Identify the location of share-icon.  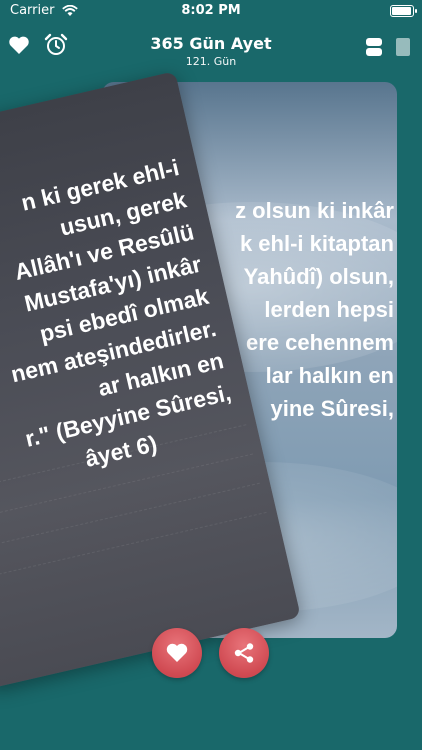
(244, 653).